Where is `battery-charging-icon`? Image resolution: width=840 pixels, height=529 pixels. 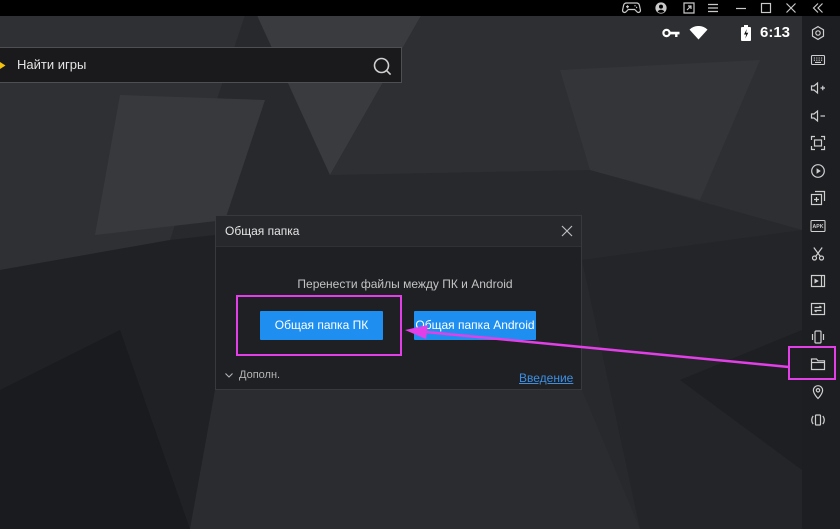
battery-charging-icon is located at coordinates (746, 33).